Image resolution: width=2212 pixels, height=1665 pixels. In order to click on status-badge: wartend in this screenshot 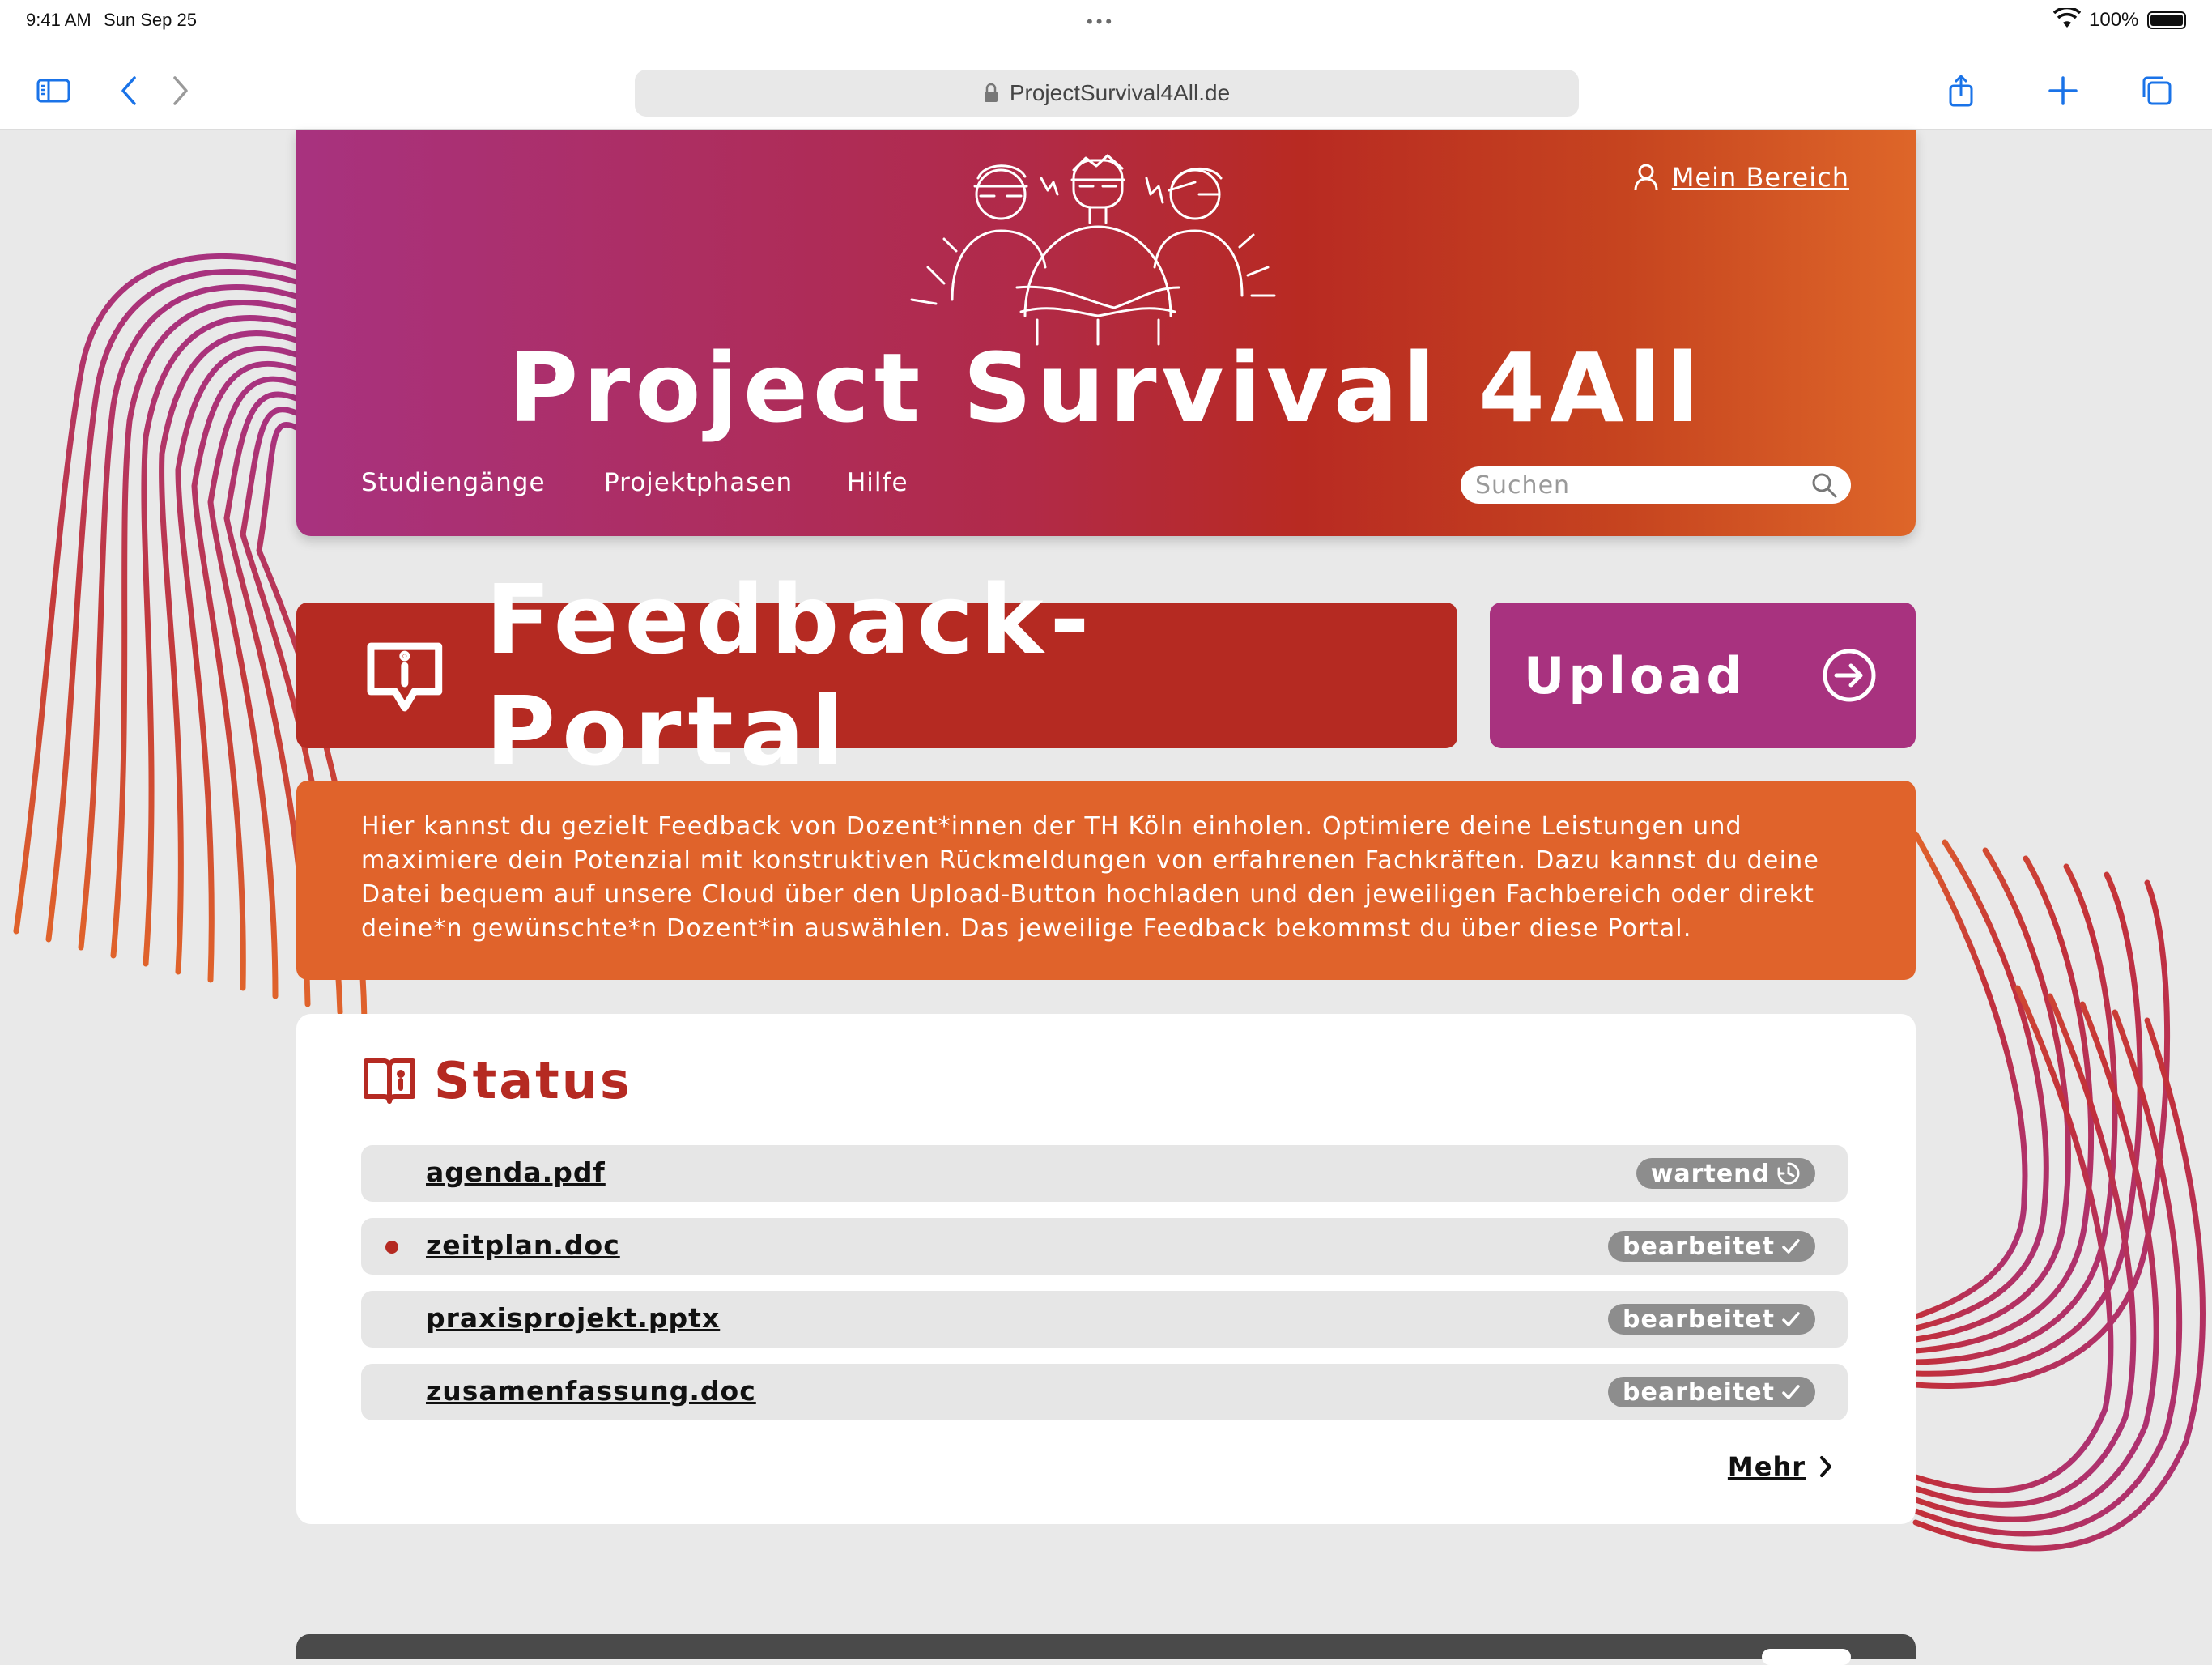, I will do `click(1726, 1173)`.